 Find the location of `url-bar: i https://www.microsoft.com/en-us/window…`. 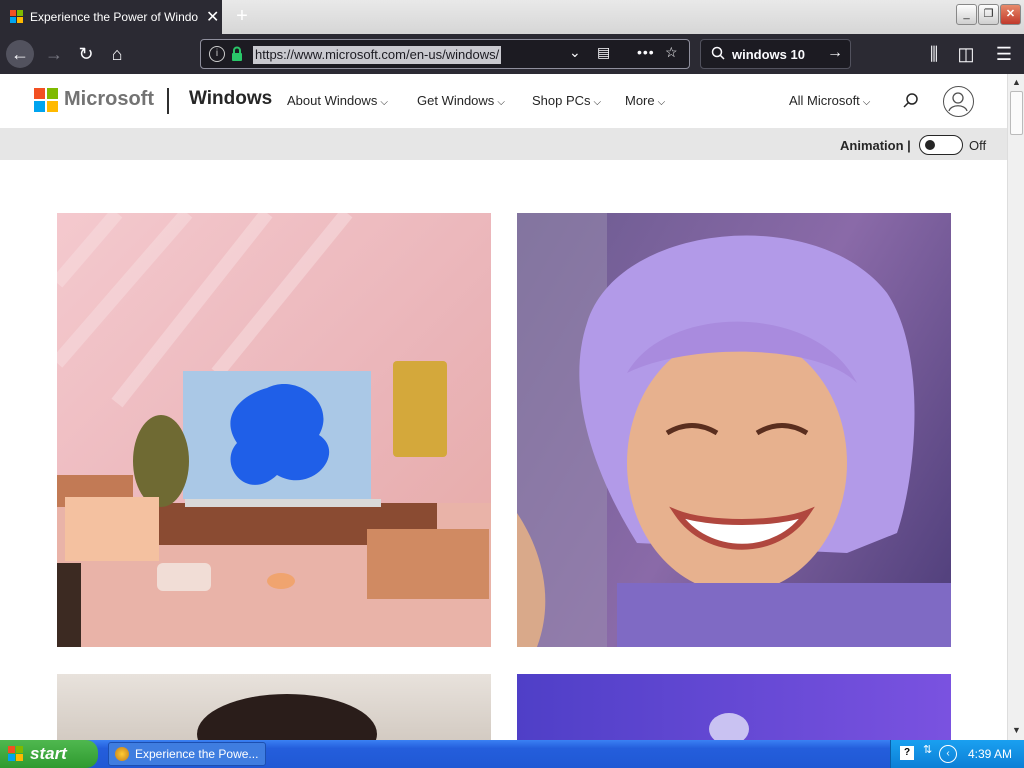

url-bar: i https://www.microsoft.com/en-us/window… is located at coordinates (445, 54).